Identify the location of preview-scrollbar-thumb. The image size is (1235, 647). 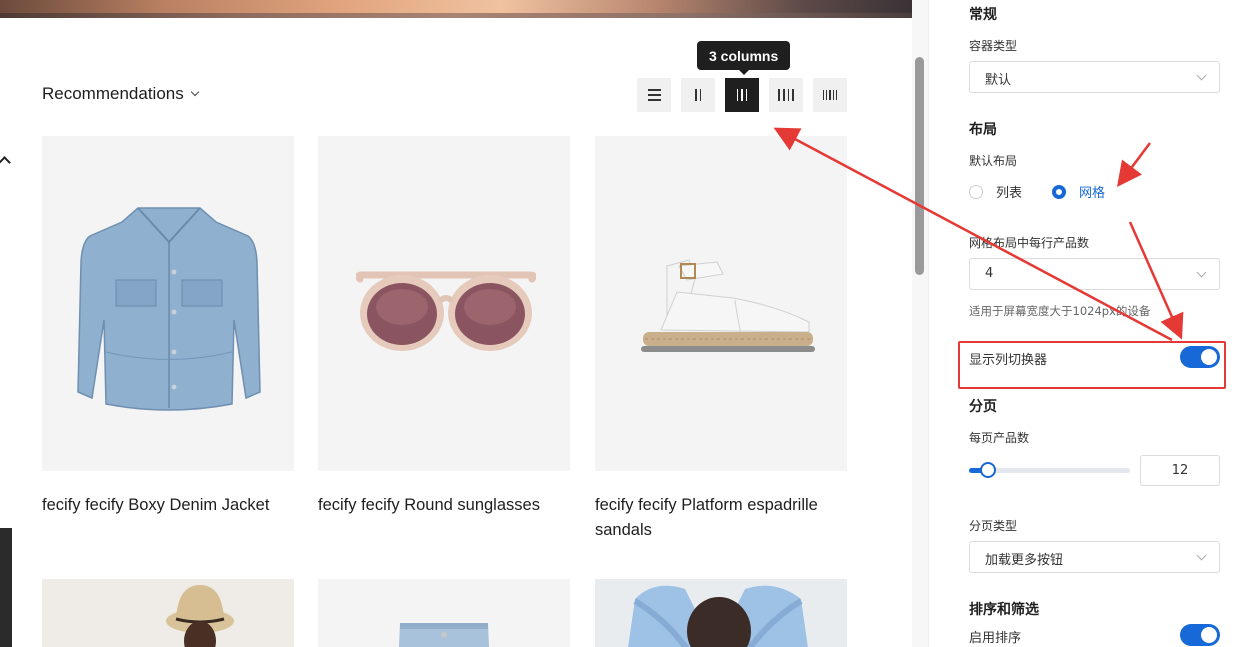
(919, 166).